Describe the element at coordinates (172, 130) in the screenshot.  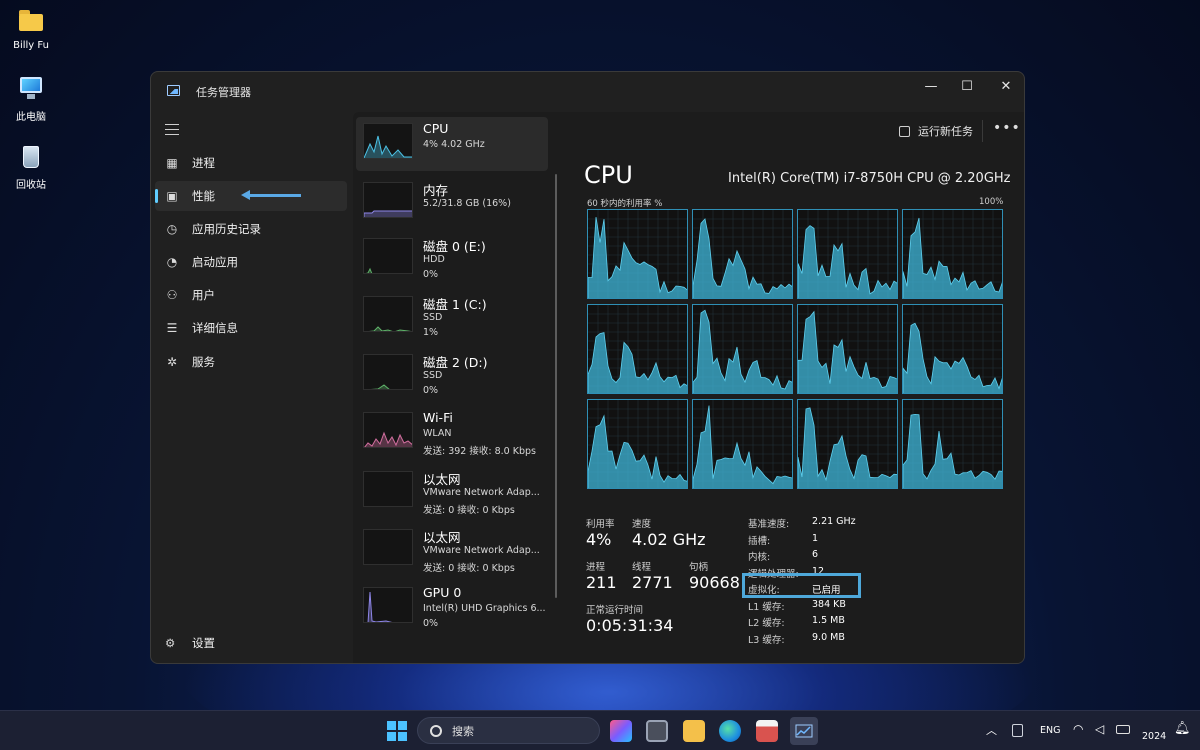
I see `hamburger-menu-icon` at that location.